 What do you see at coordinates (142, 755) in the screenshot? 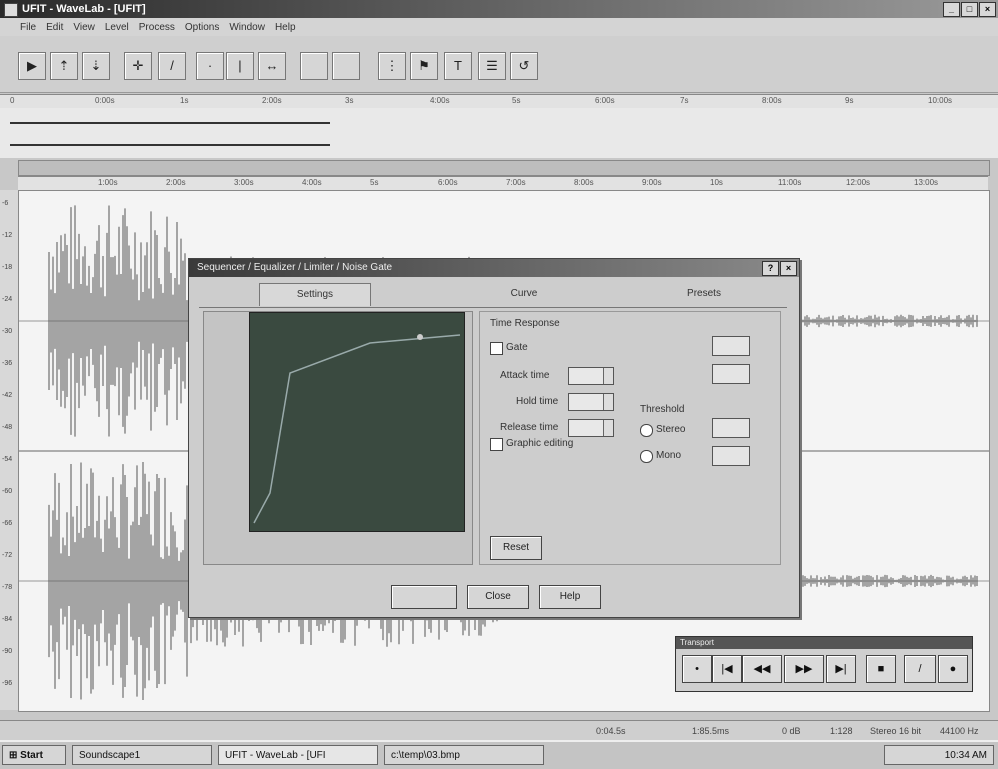
I see `taskbar-item-soundscape: Soundscape1` at bounding box center [142, 755].